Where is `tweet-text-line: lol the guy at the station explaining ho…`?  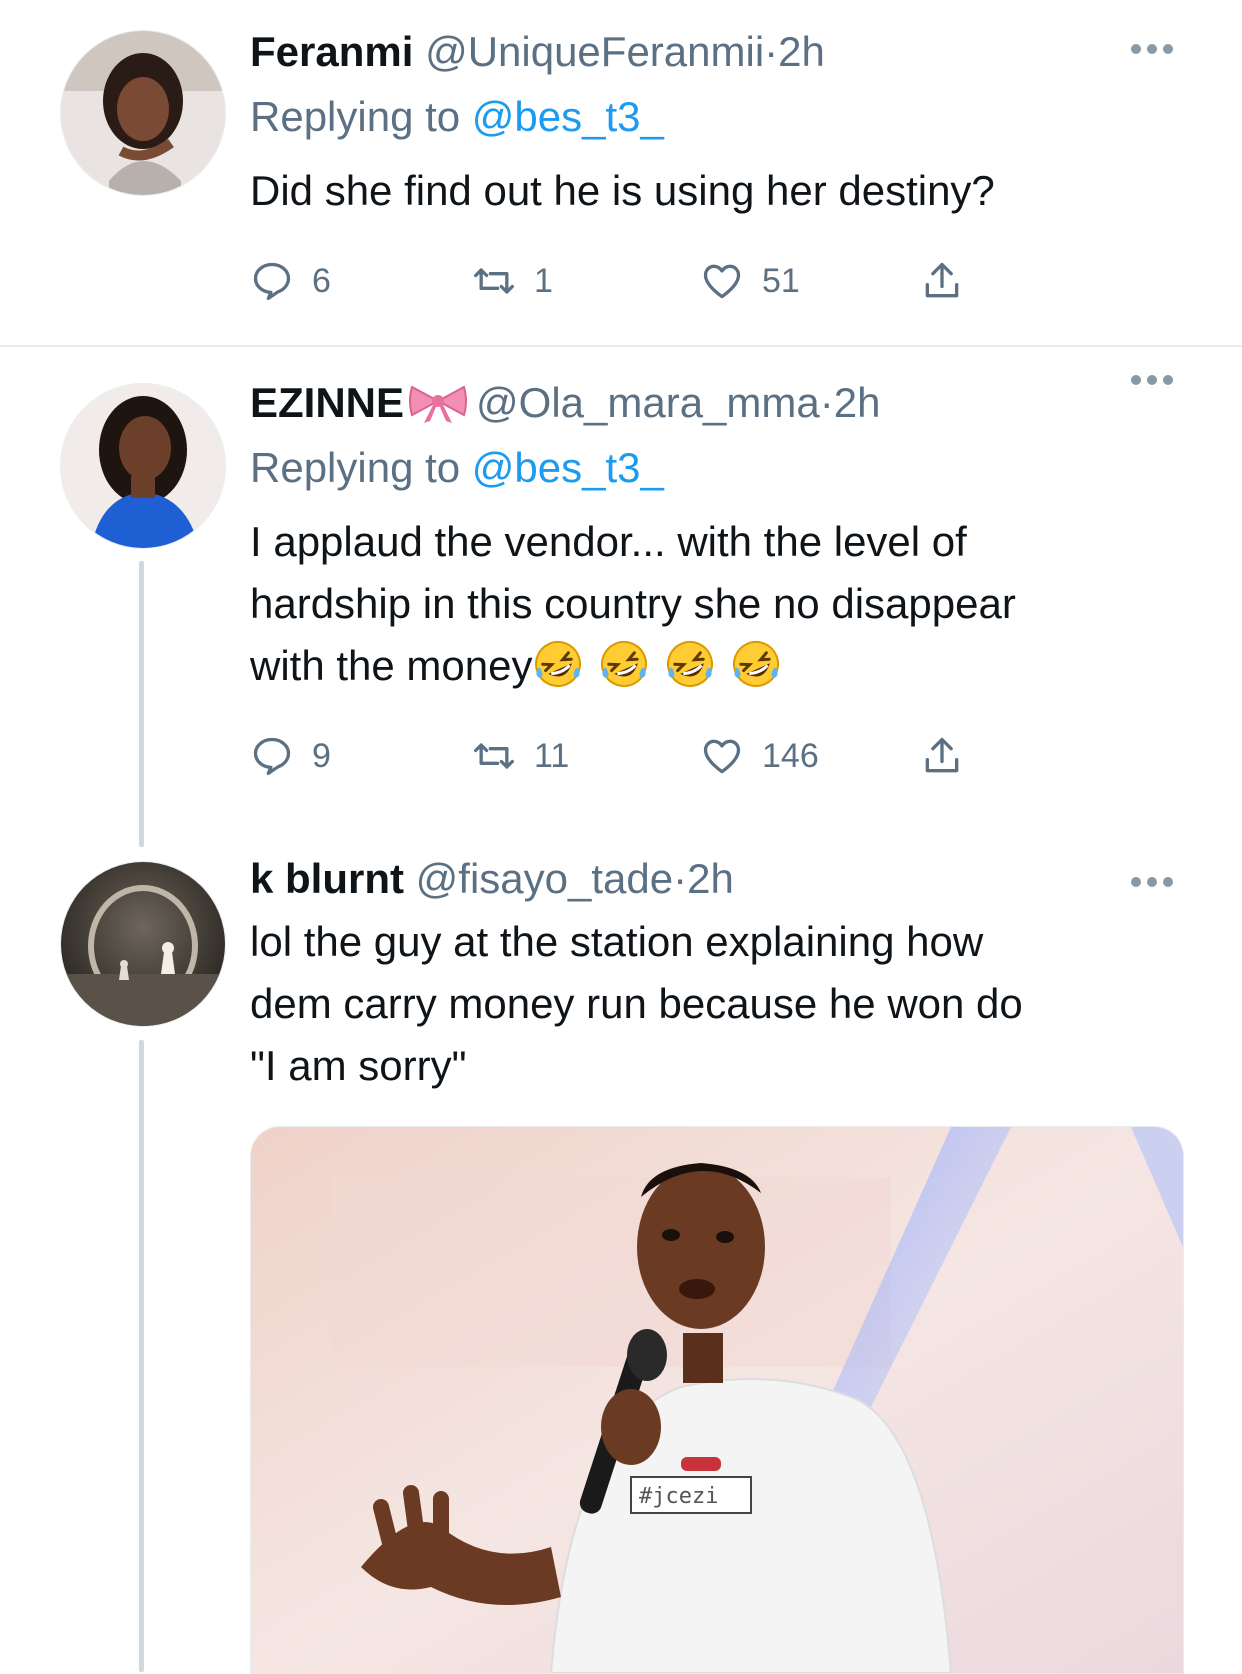 tweet-text-line: lol the guy at the station explaining ho… is located at coordinates (617, 941).